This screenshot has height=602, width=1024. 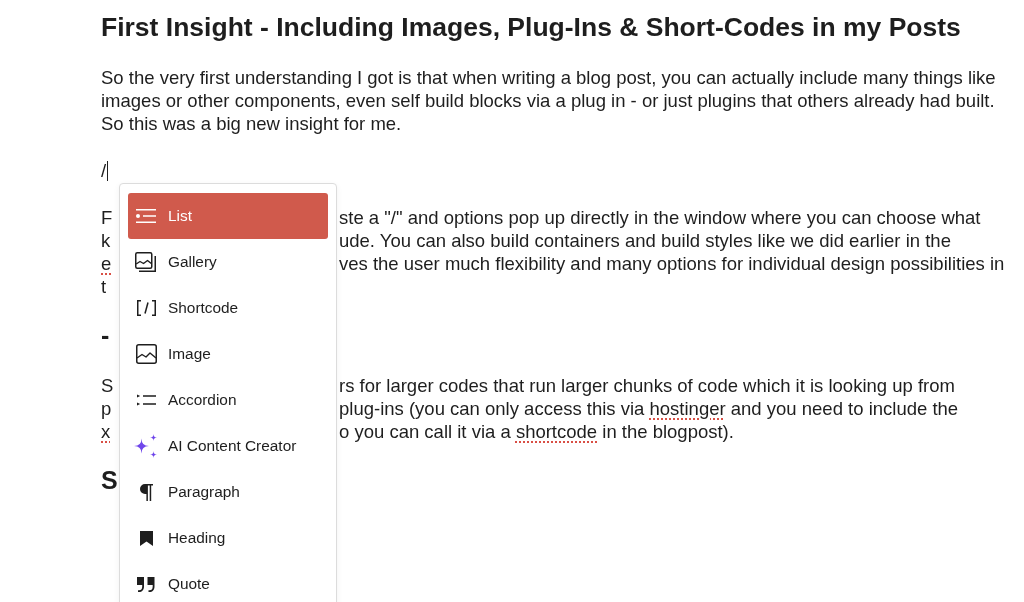 What do you see at coordinates (106, 408) in the screenshot?
I see `paragraph-text: p` at bounding box center [106, 408].